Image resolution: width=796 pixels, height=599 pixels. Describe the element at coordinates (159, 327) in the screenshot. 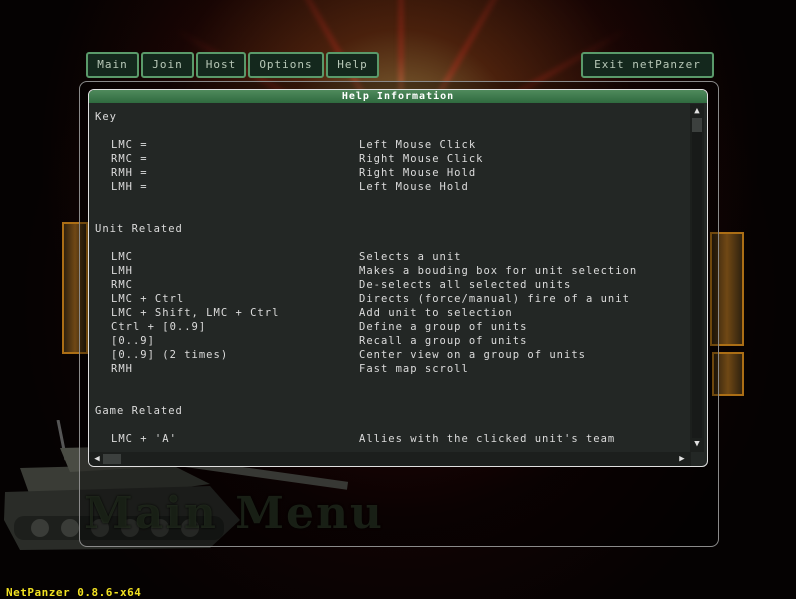

I see `key-binding: Ctrl + [0..9]` at that location.